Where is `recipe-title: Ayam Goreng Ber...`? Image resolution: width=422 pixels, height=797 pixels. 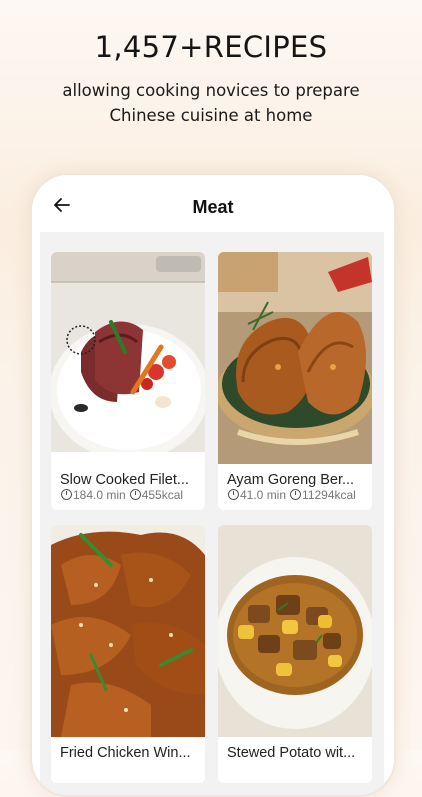 recipe-title: Ayam Goreng Ber... is located at coordinates (291, 480).